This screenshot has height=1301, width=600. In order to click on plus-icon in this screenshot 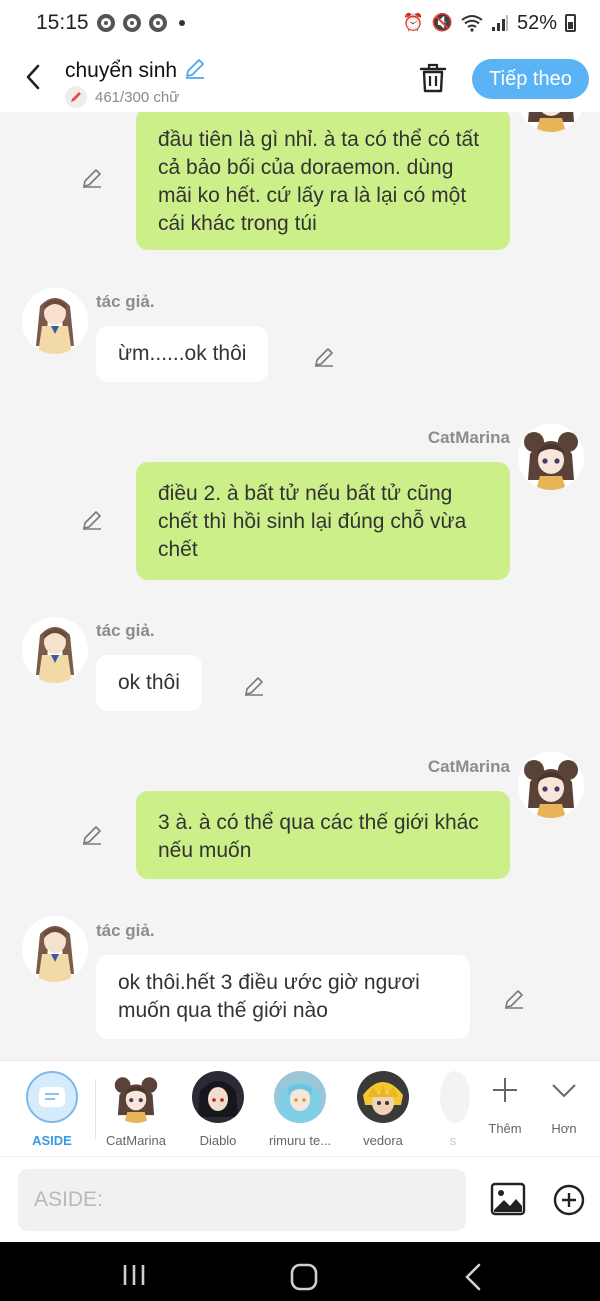, I will do `click(505, 1090)`.